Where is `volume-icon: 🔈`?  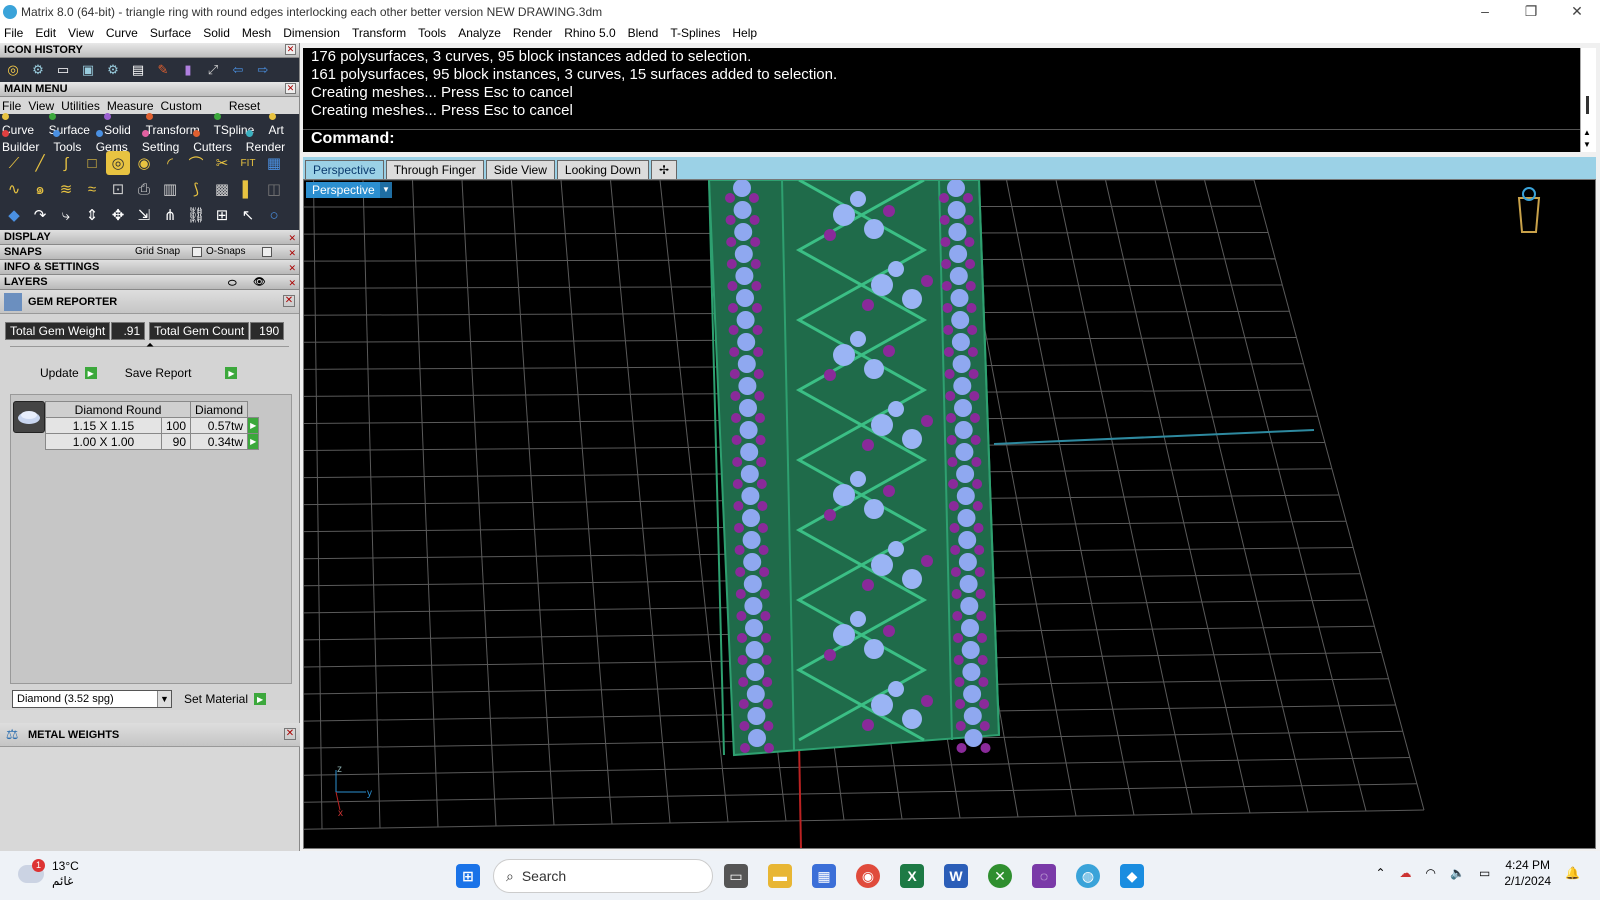 volume-icon: 🔈 is located at coordinates (1457, 873).